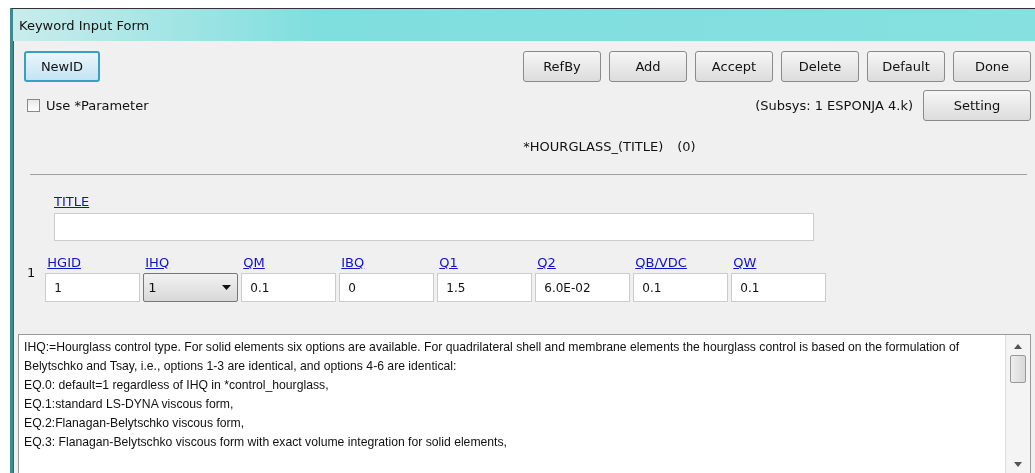  What do you see at coordinates (135, 423) in the screenshot?
I see `help-text: EQ.2:Flanagan-Belytschko viscous form,` at bounding box center [135, 423].